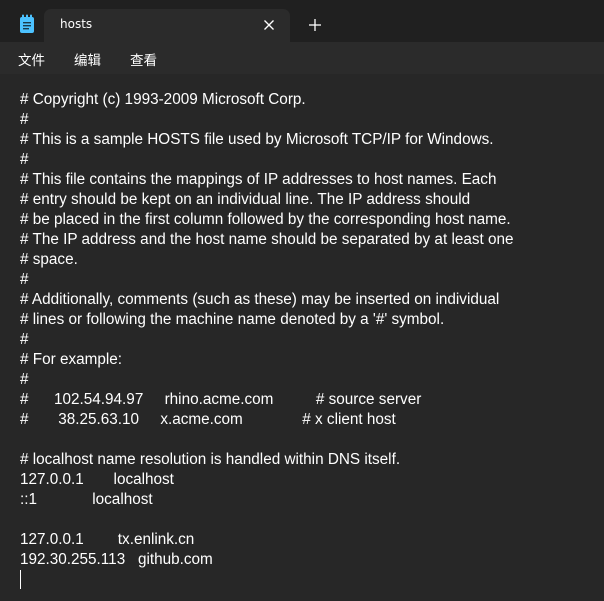 The image size is (604, 601). I want to click on tab-hosts: hosts, so click(167, 25).